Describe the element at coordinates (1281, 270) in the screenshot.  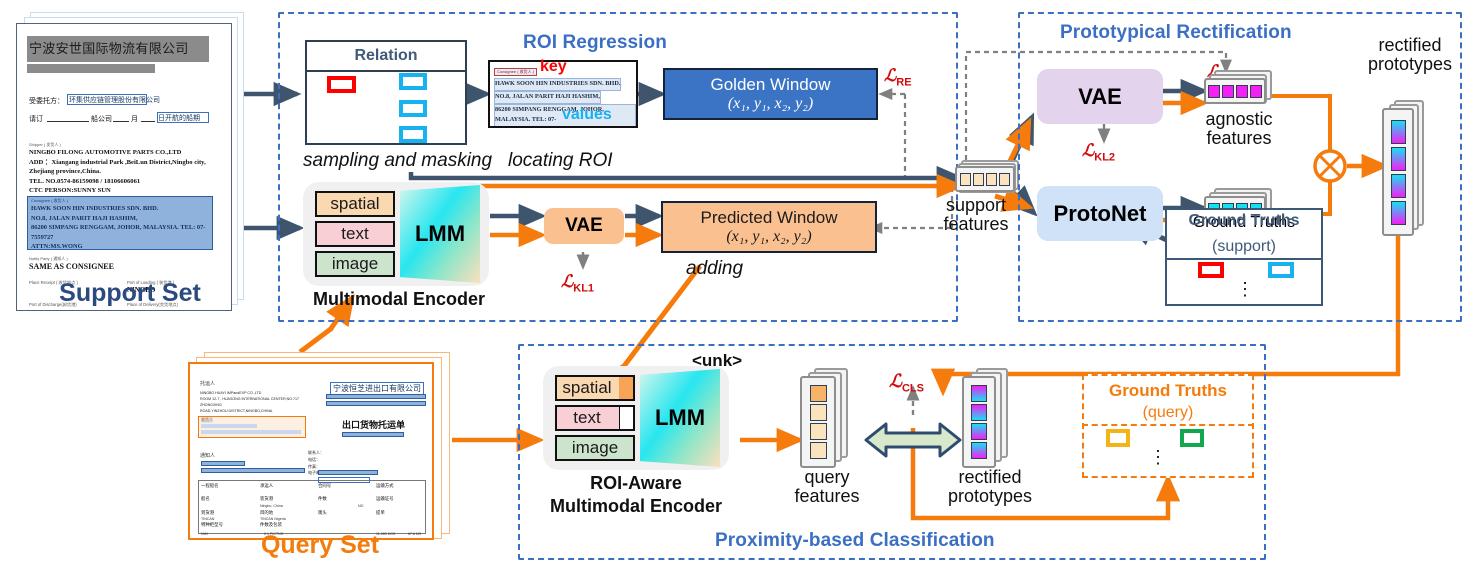
I see `gt-support-target-icon` at that location.